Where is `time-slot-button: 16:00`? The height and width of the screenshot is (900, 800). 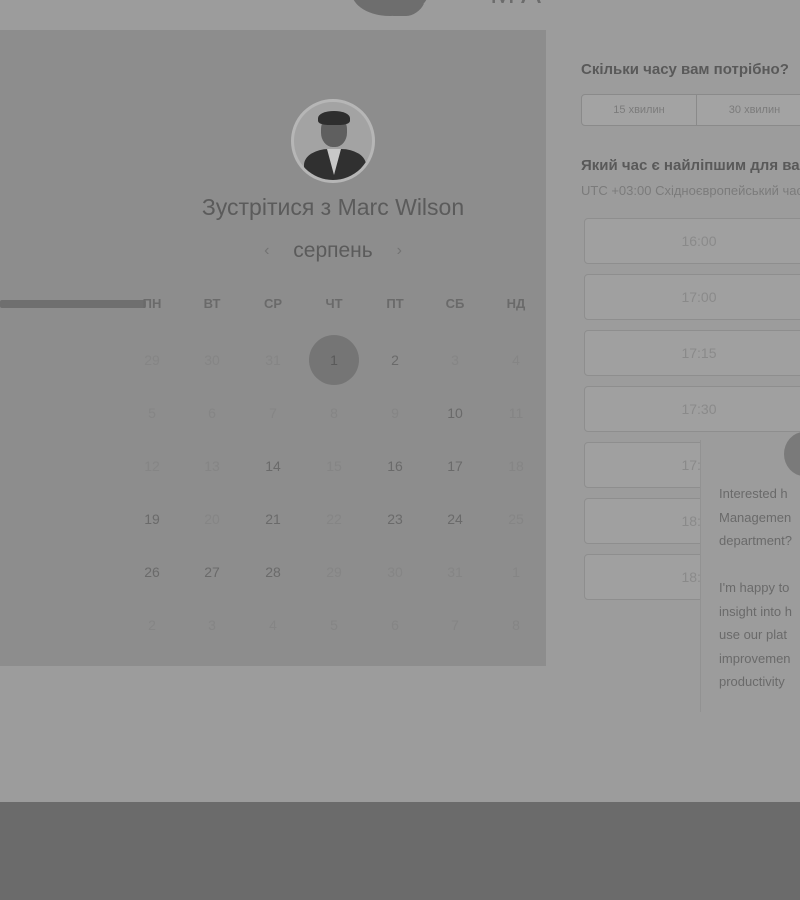 time-slot-button: 16:00 is located at coordinates (692, 241).